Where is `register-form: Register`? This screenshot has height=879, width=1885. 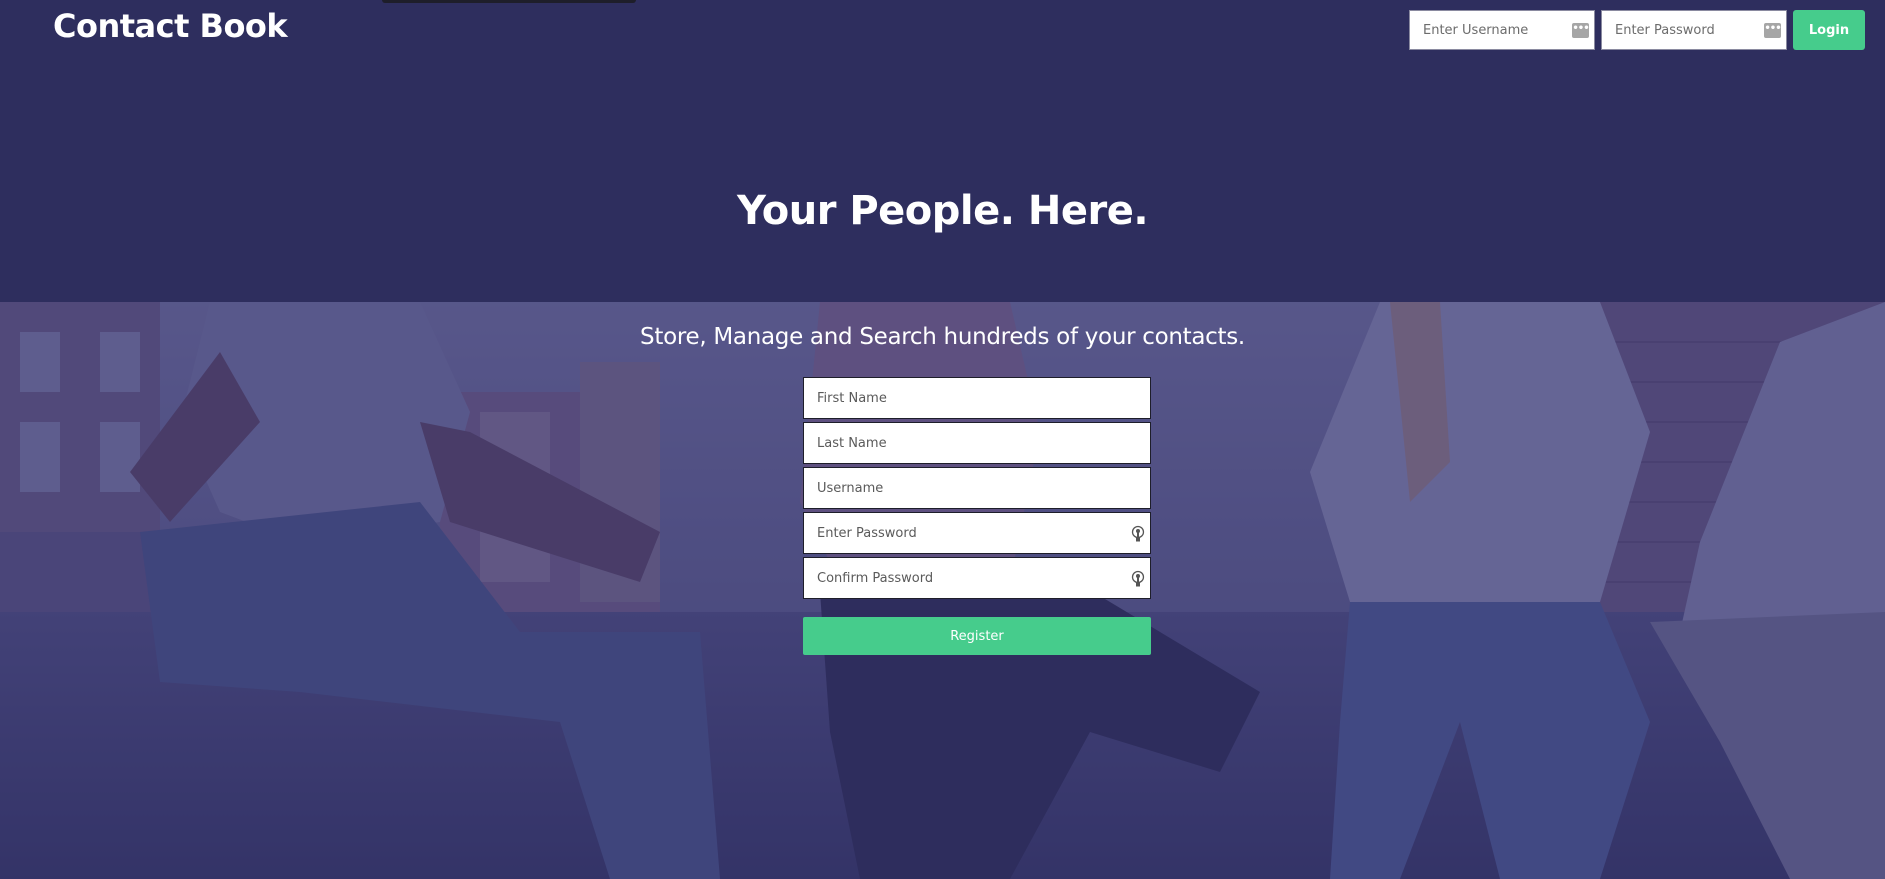 register-form: Register is located at coordinates (977, 516).